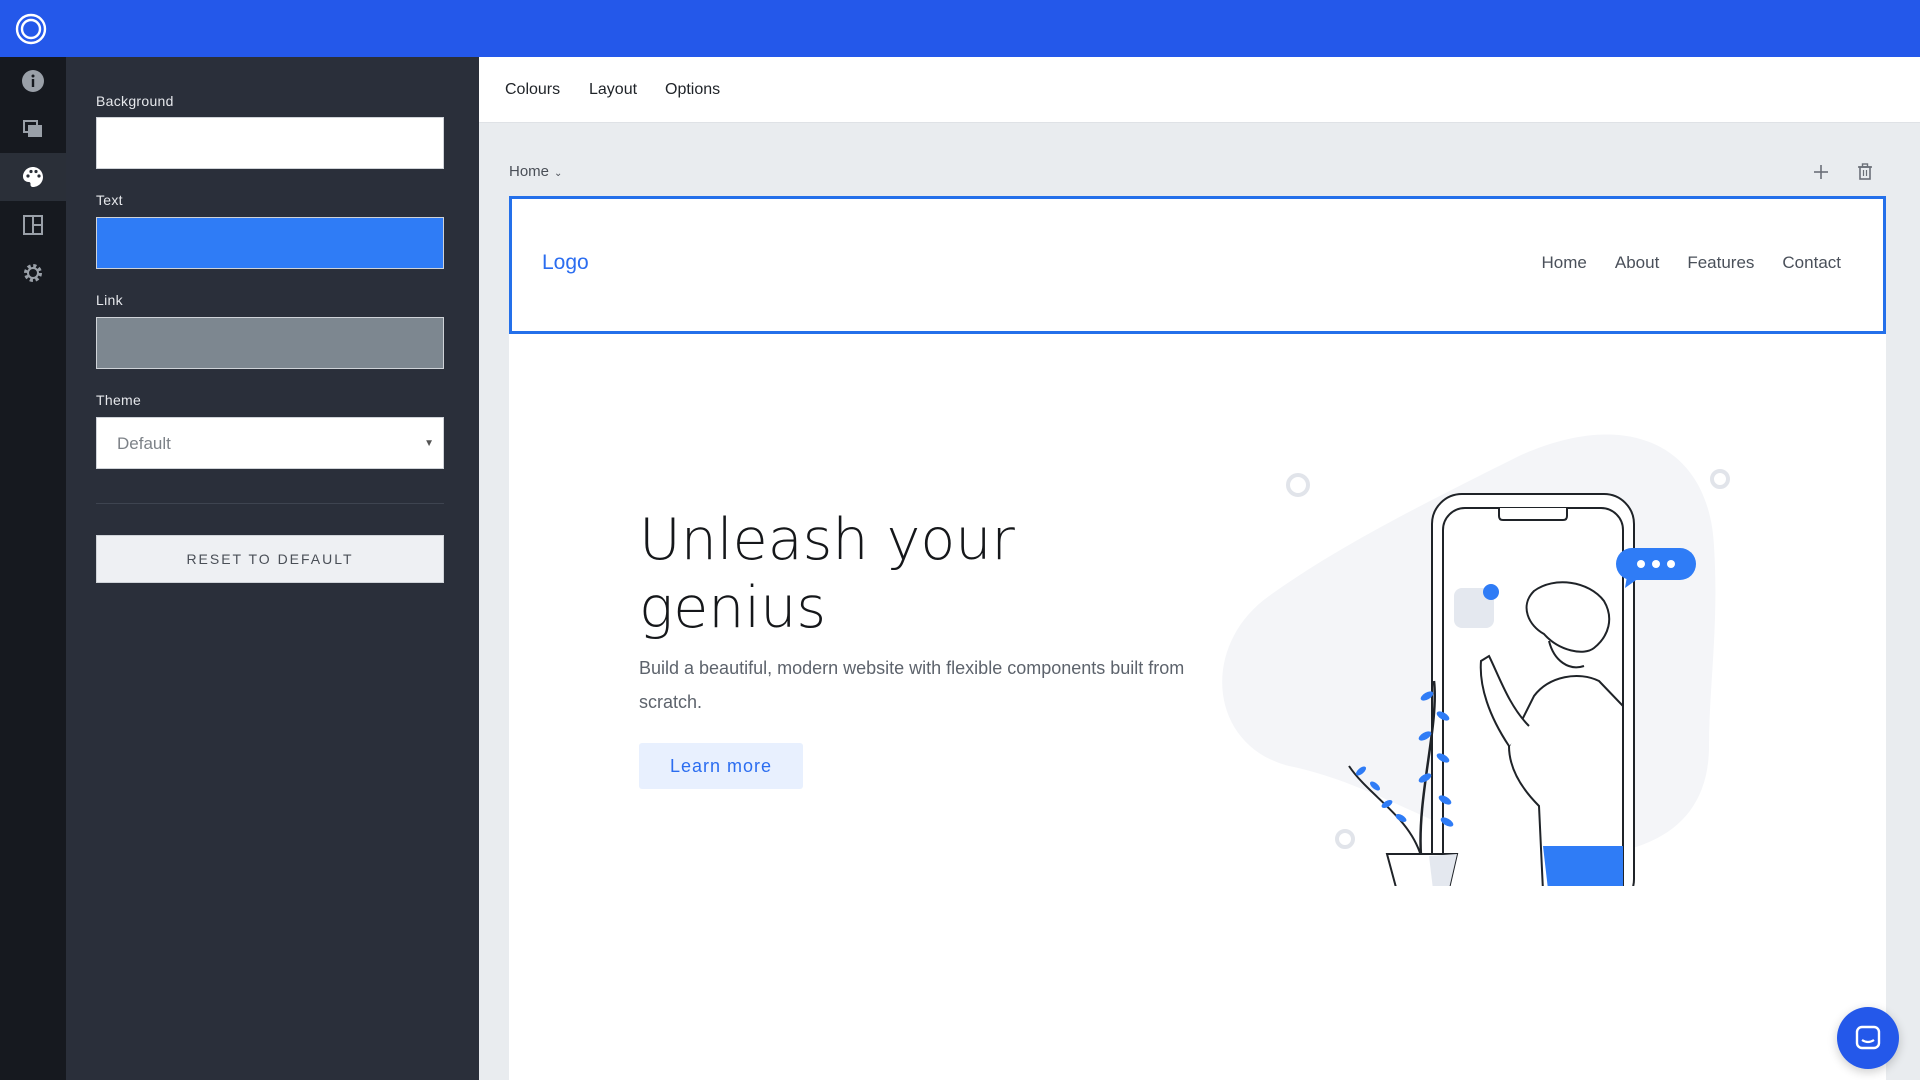 The width and height of the screenshot is (1920, 1080). What do you see at coordinates (31, 29) in the screenshot?
I see `app-logo-icon` at bounding box center [31, 29].